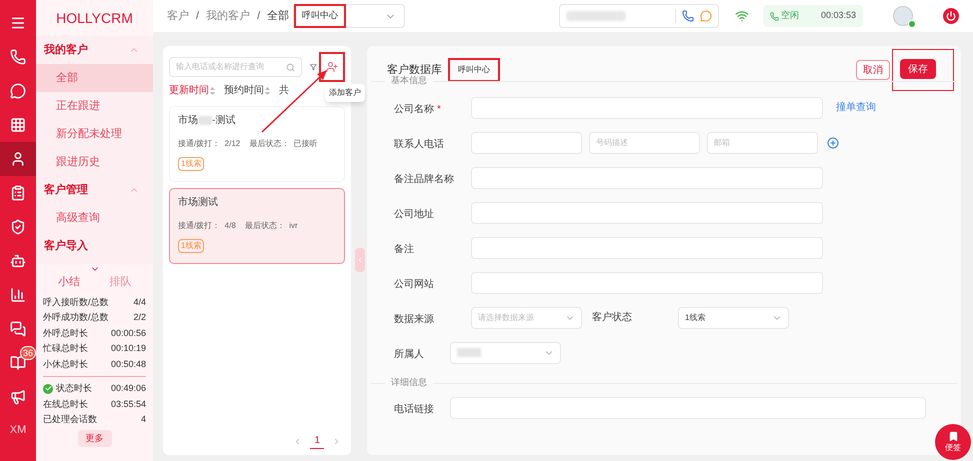 This screenshot has width=973, height=461. Describe the element at coordinates (417, 109) in the screenshot. I see `field-label: 公司名称 *` at that location.